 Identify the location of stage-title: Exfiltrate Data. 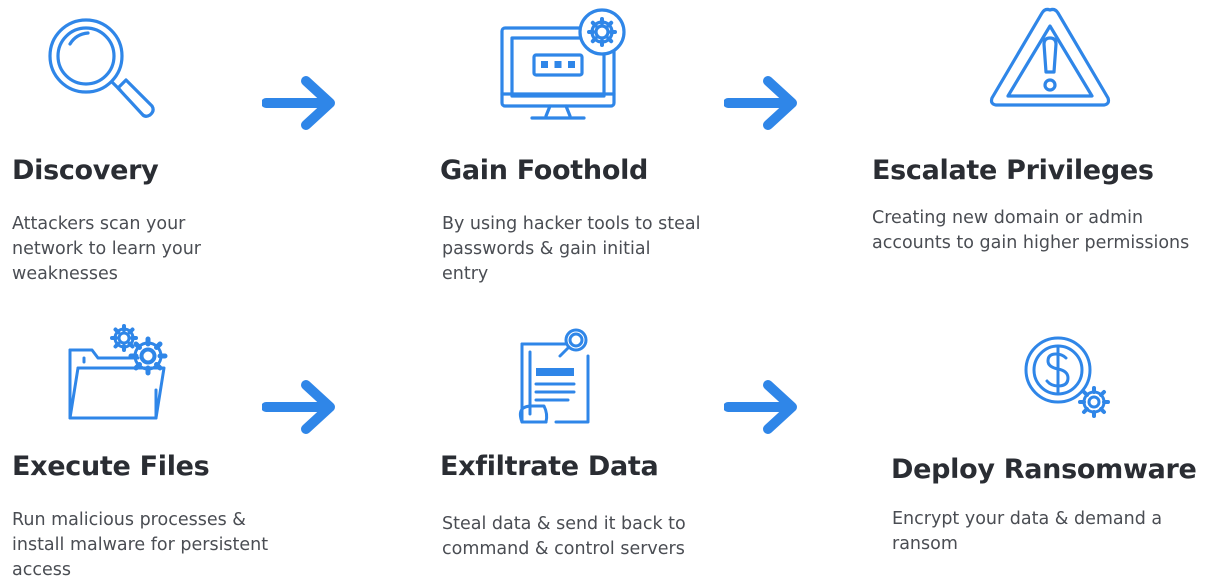
(549, 466).